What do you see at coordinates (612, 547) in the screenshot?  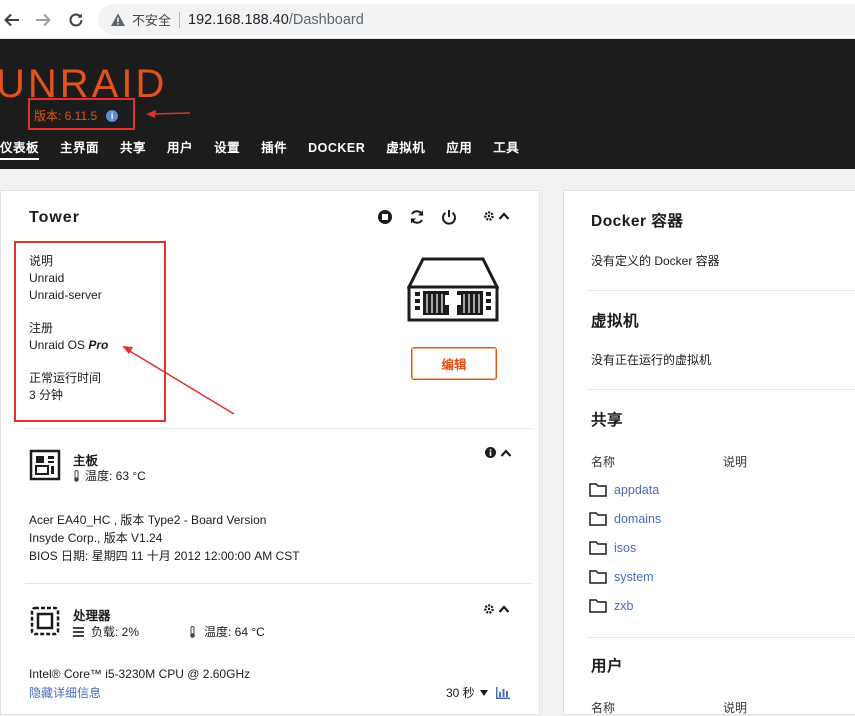 I see `share-item: isos` at bounding box center [612, 547].